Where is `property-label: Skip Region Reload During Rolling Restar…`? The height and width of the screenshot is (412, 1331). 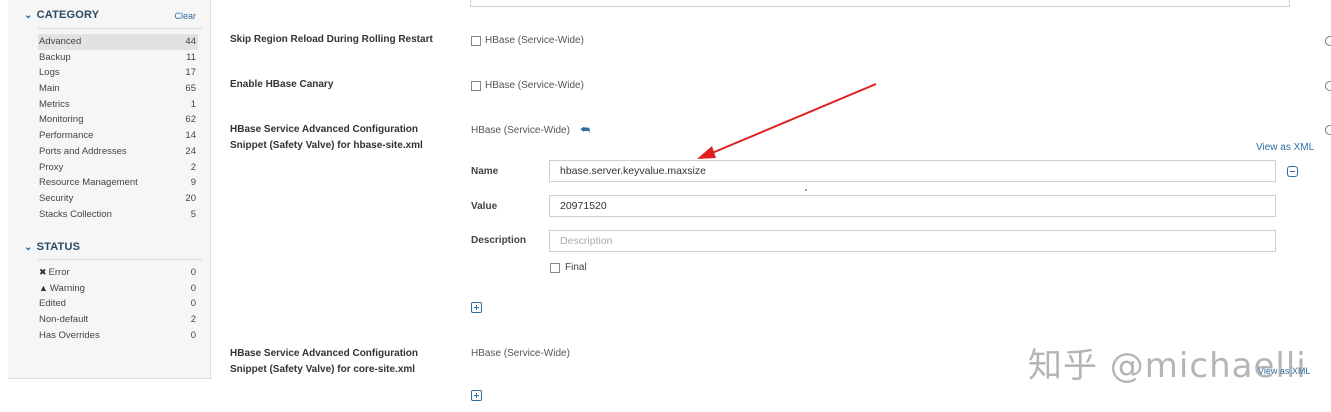 property-label: Skip Region Reload During Rolling Restar… is located at coordinates (331, 39).